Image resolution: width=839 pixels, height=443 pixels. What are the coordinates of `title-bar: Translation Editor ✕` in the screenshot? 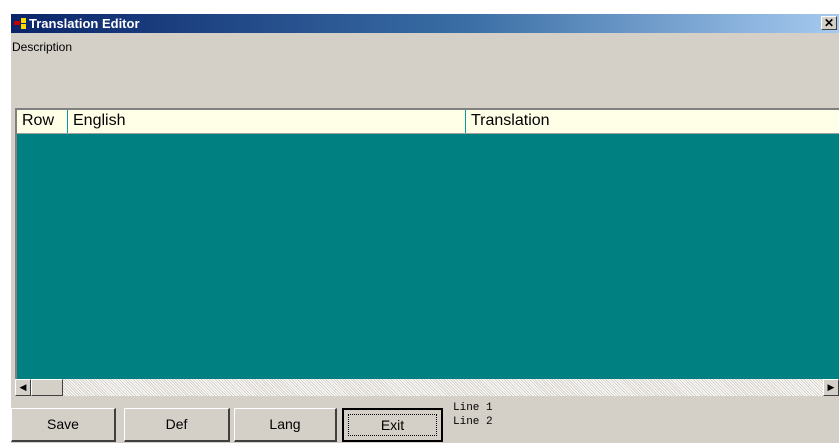 It's located at (425, 23).